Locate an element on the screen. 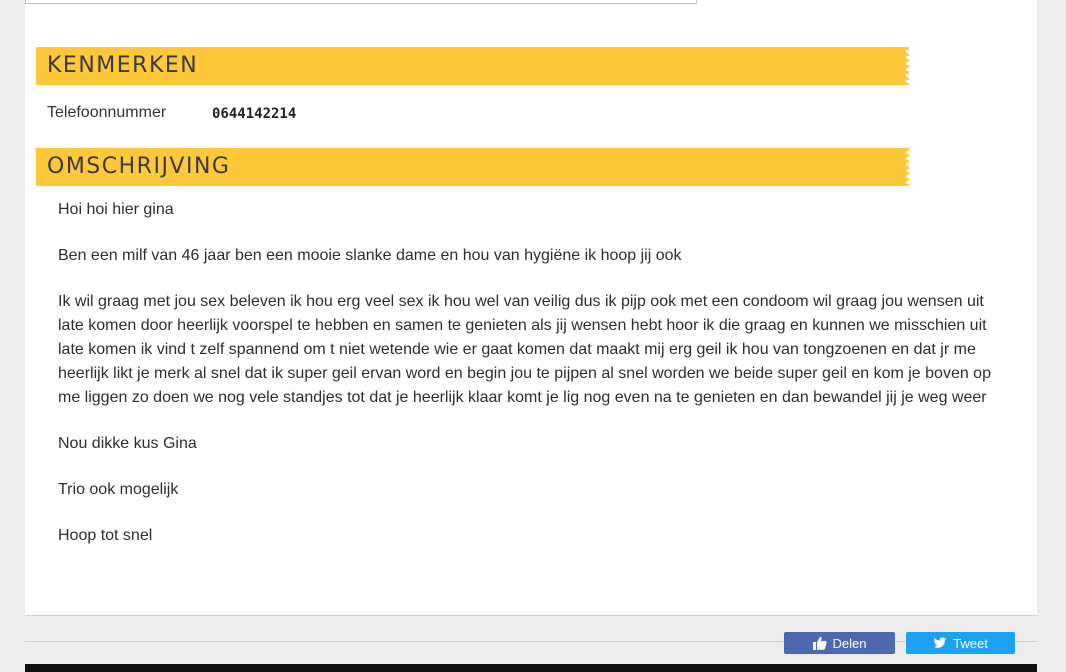 The image size is (1066, 672). twitter-tweet-label: Tweet is located at coordinates (970, 643).